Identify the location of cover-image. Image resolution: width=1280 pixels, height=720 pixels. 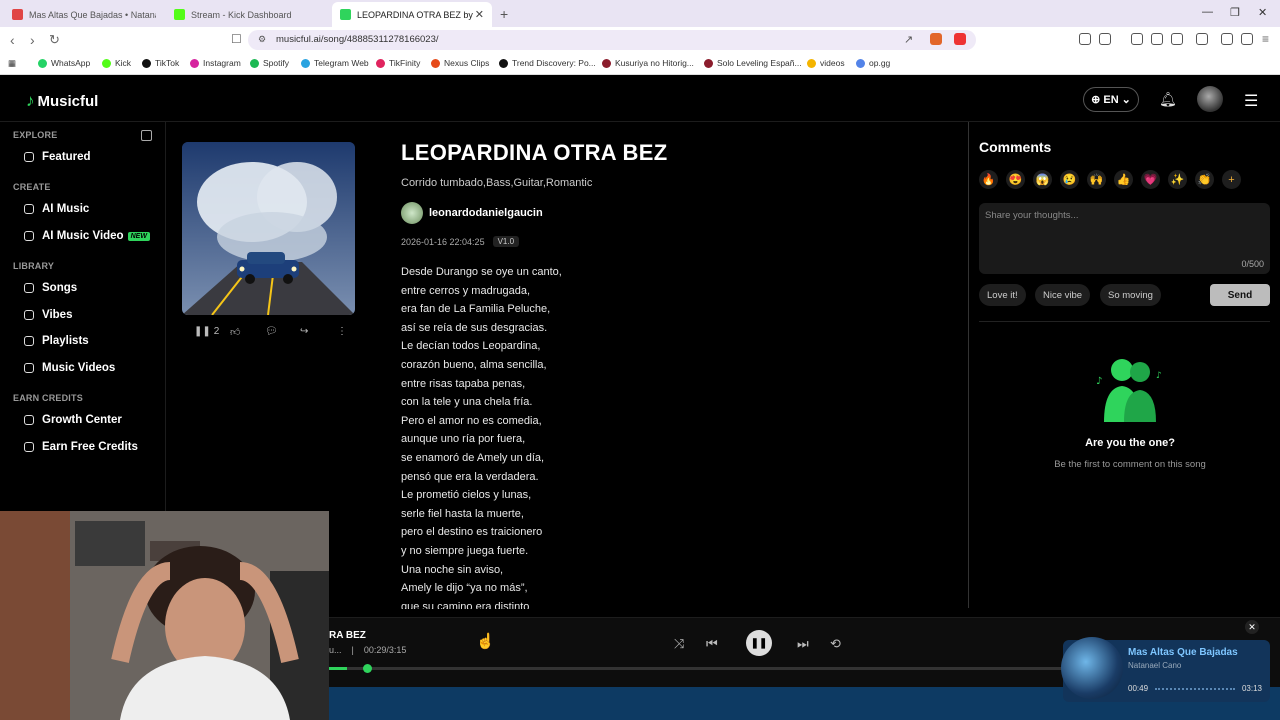
(268, 228).